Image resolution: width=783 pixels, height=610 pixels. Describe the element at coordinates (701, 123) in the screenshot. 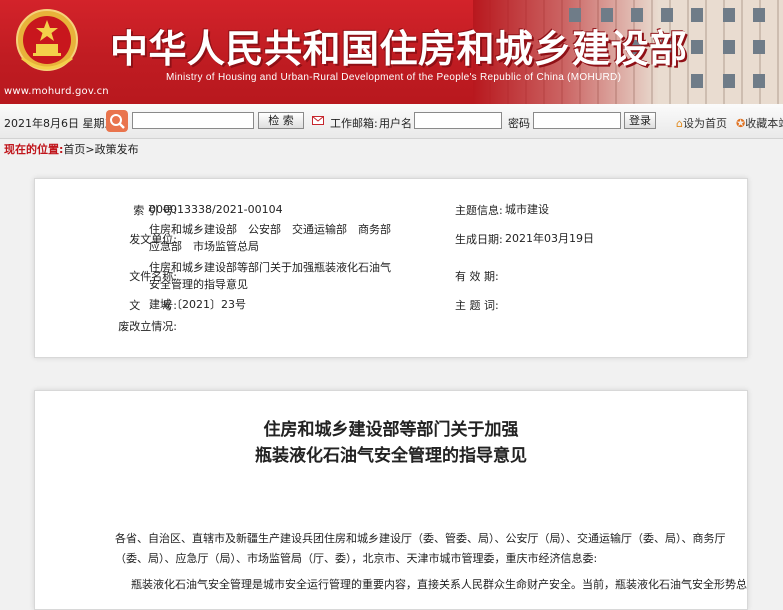

I see `set-homepage-link: ⌂设为首页` at that location.